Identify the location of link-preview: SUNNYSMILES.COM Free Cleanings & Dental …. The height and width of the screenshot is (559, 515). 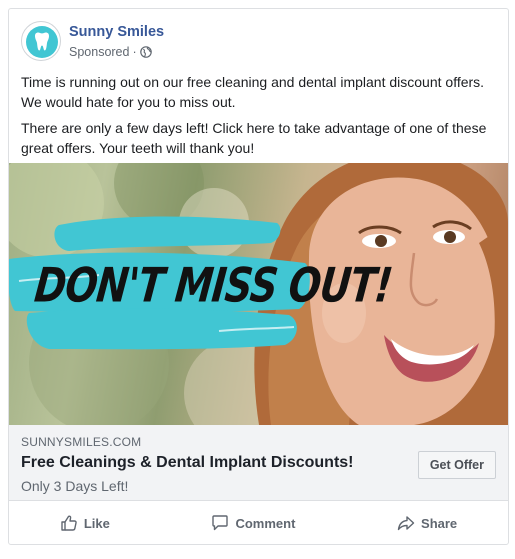
(258, 463).